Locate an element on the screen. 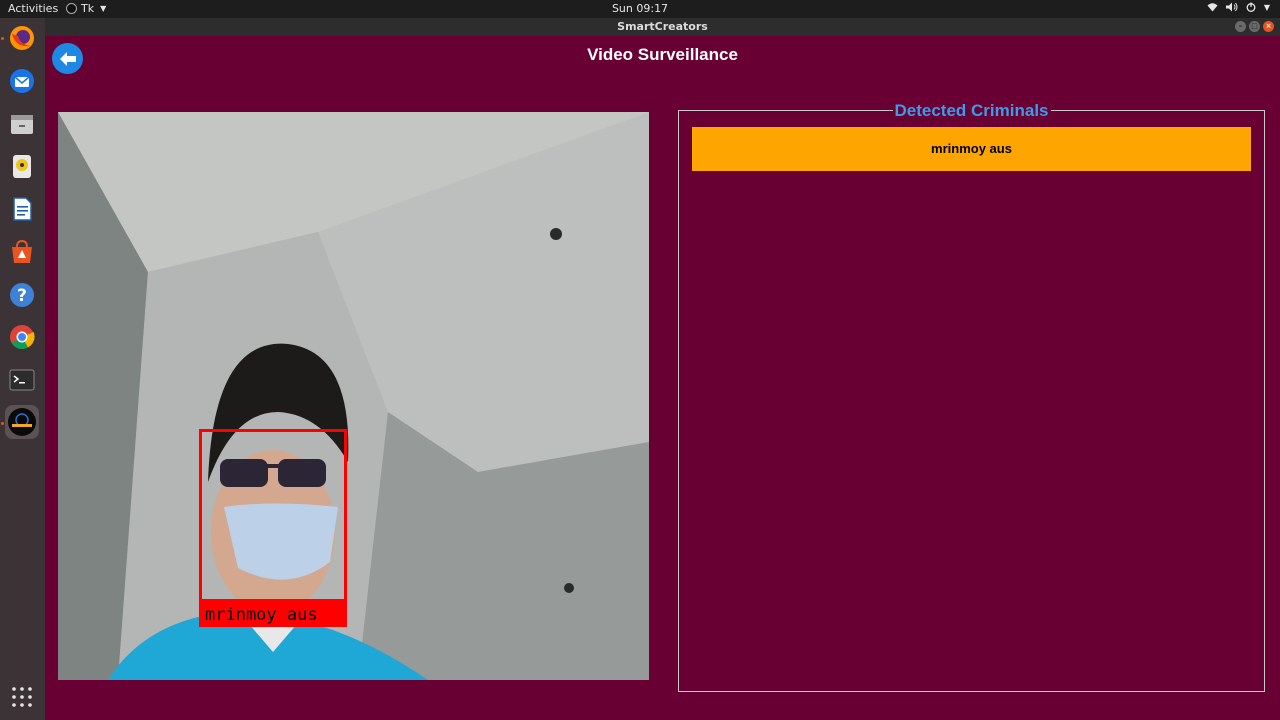 The width and height of the screenshot is (1280, 720). app-menu: Tk ▼ is located at coordinates (86, 8).